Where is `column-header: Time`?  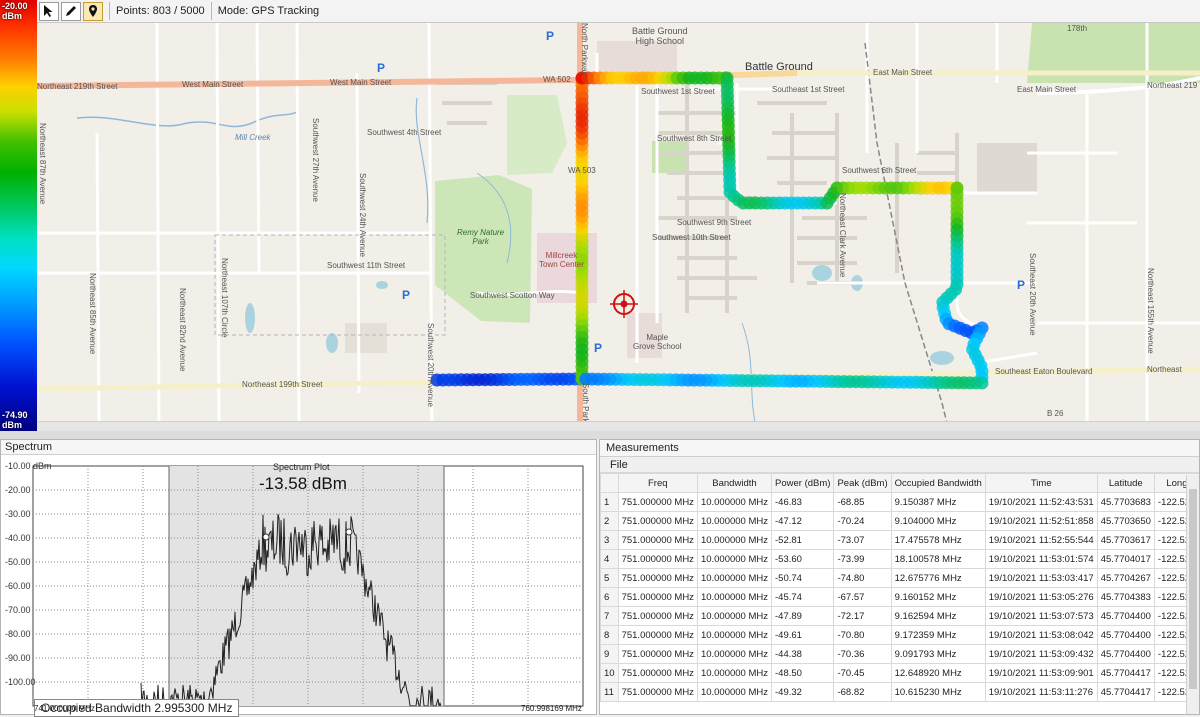
column-header: Time is located at coordinates (1041, 483).